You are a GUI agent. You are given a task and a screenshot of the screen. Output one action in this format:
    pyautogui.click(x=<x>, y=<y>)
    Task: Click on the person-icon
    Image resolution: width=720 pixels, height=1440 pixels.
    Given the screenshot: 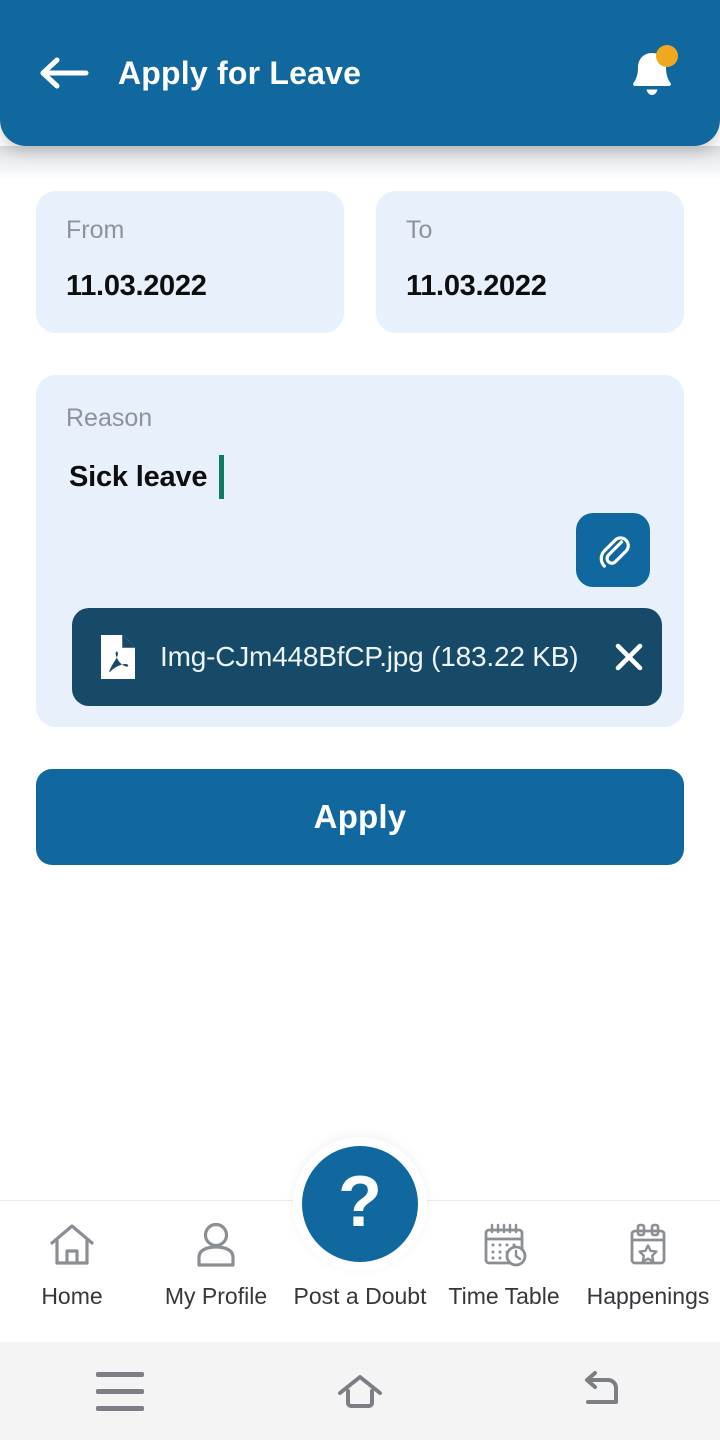 What is the action you would take?
    pyautogui.click(x=216, y=1245)
    